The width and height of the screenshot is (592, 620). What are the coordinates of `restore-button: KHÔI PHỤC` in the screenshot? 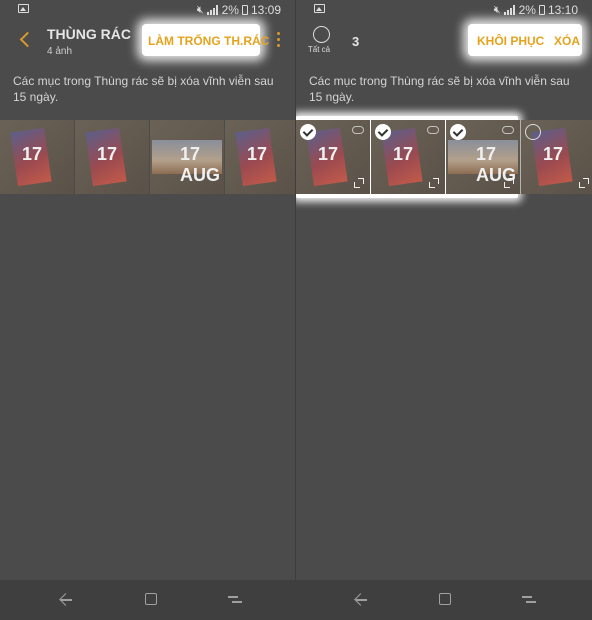 It's located at (510, 41).